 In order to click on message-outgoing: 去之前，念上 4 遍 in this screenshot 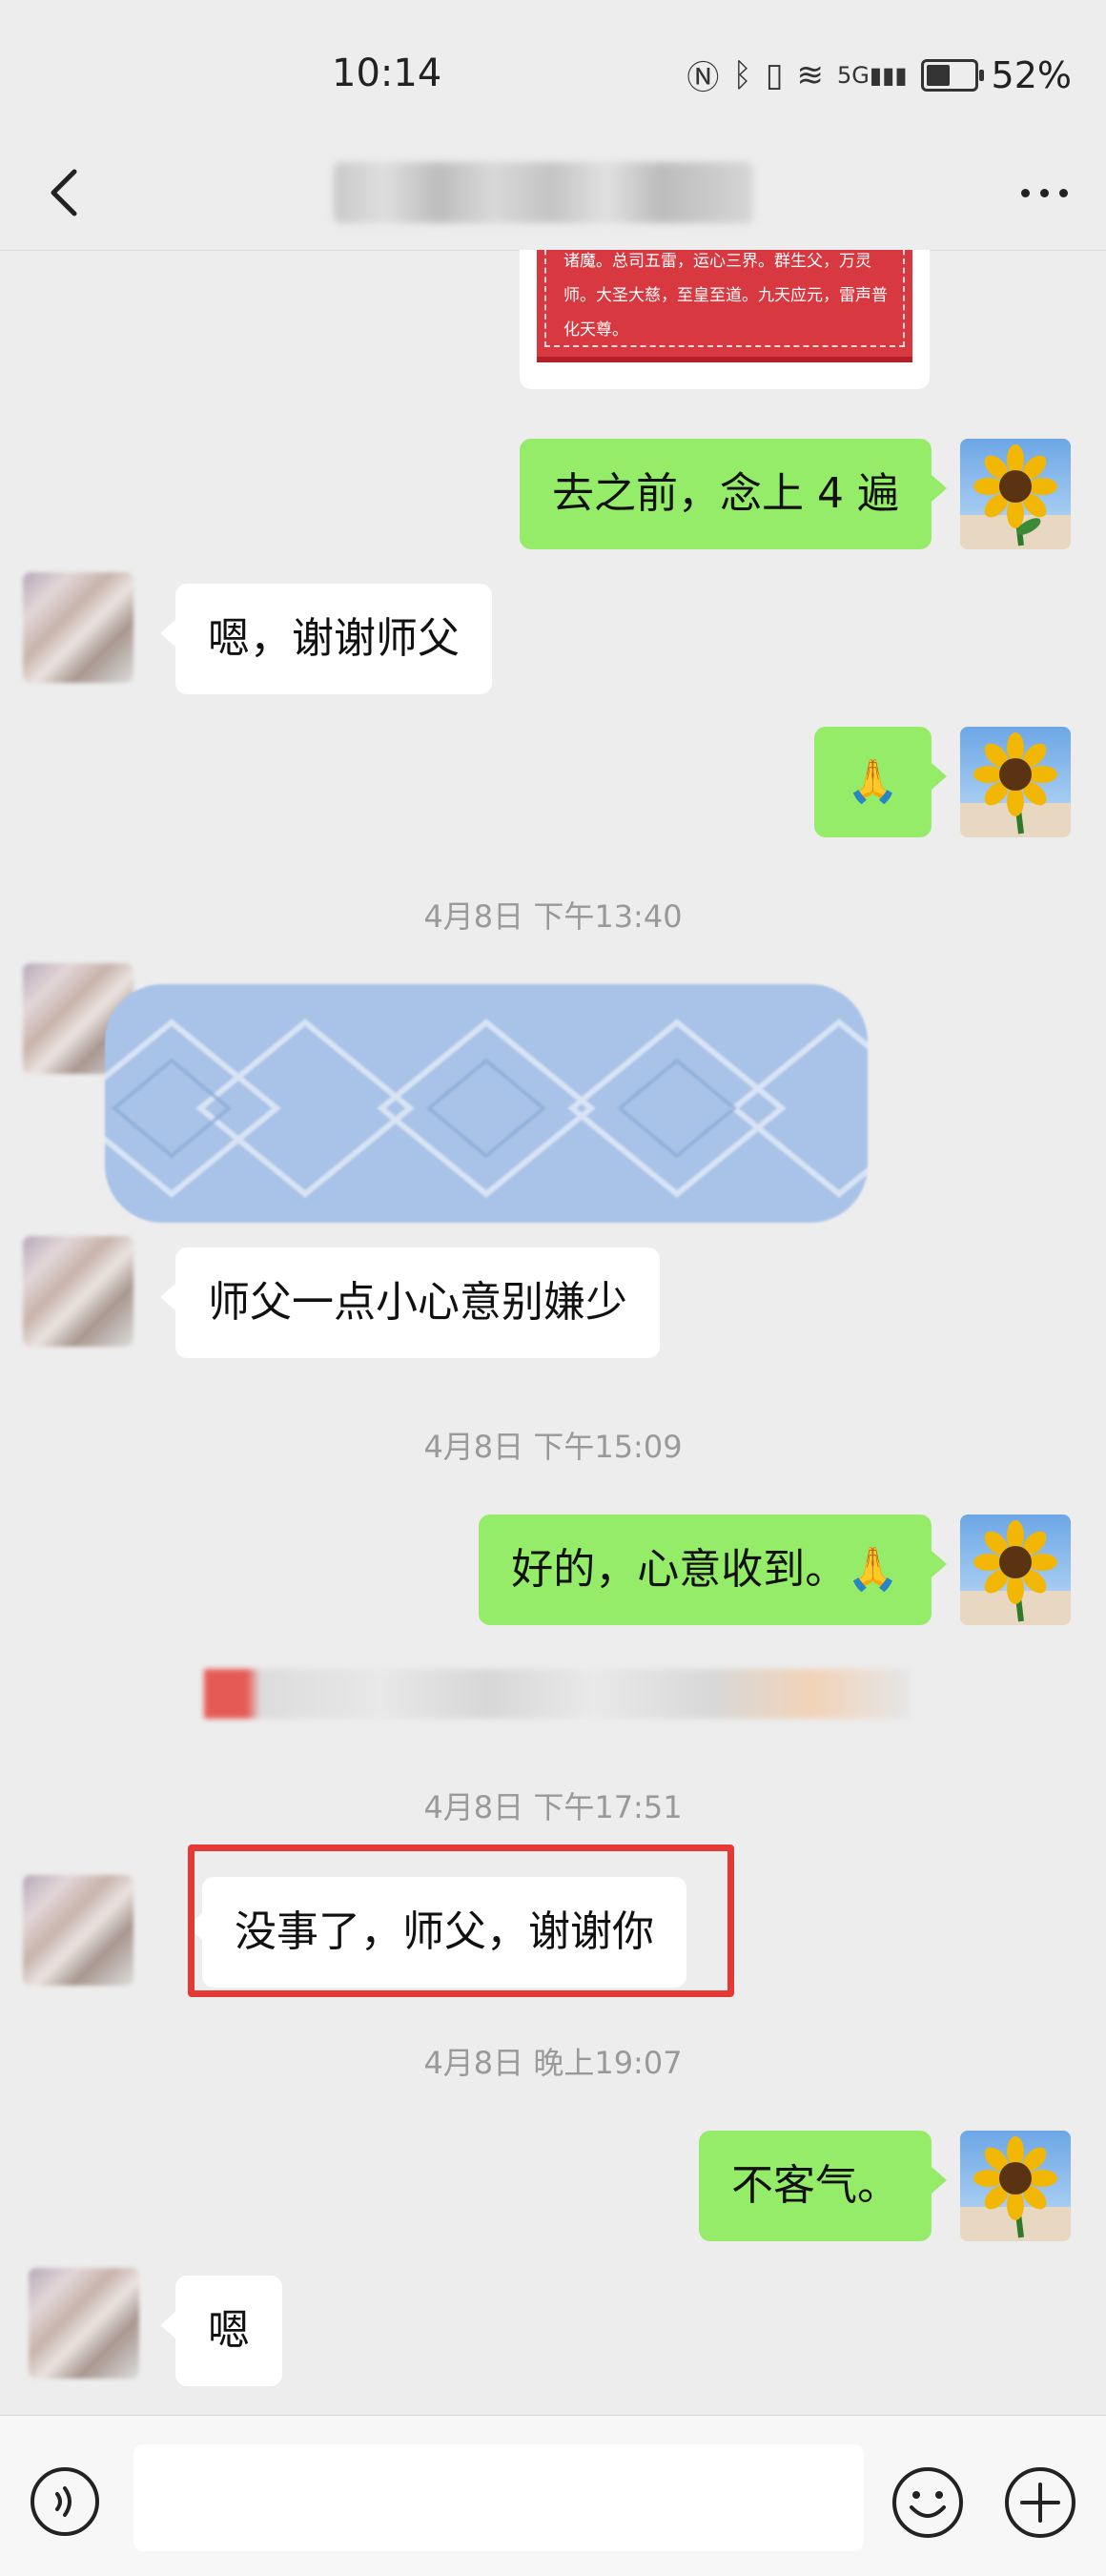, I will do `click(733, 494)`.